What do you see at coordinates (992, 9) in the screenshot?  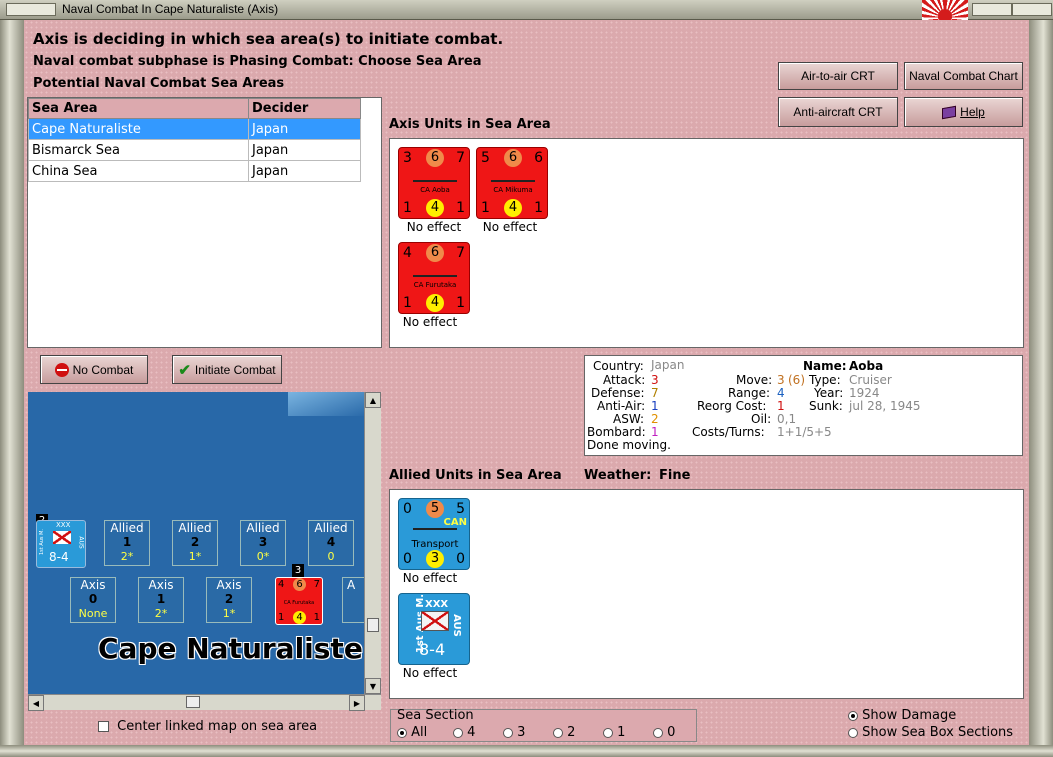 I see `minimize-button` at bounding box center [992, 9].